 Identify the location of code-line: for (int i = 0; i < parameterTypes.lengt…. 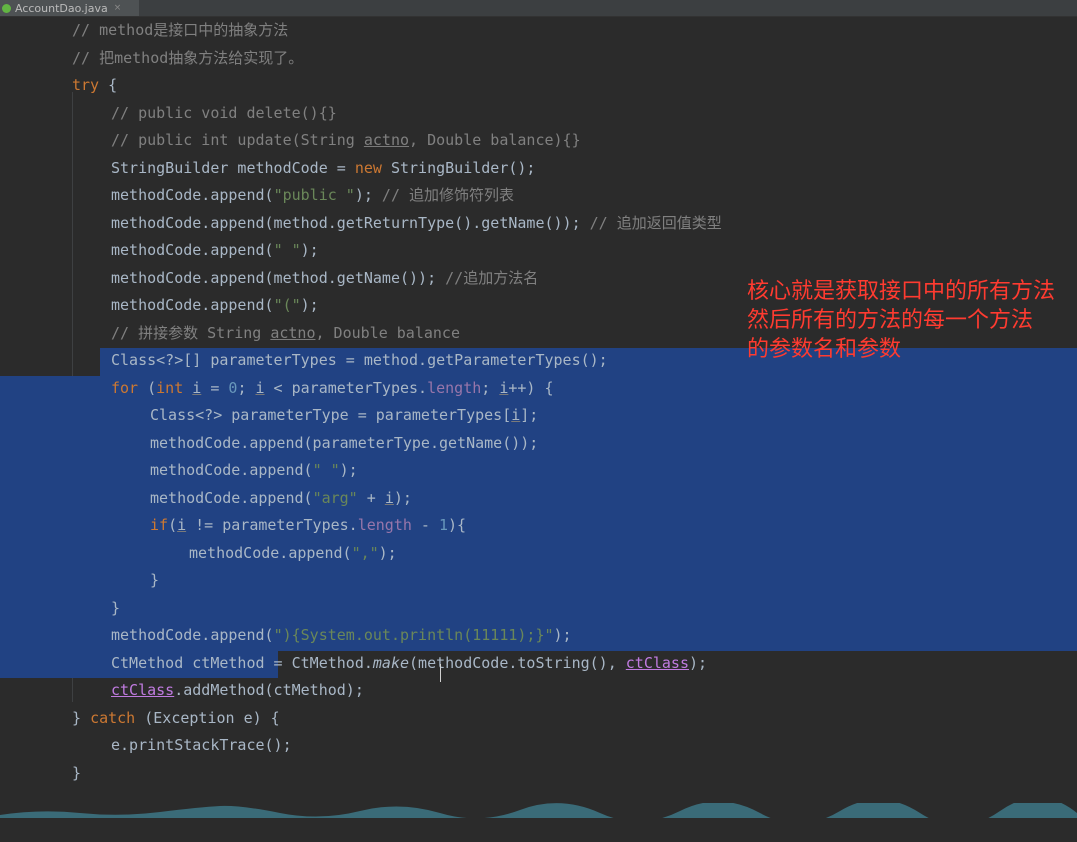
(332, 387).